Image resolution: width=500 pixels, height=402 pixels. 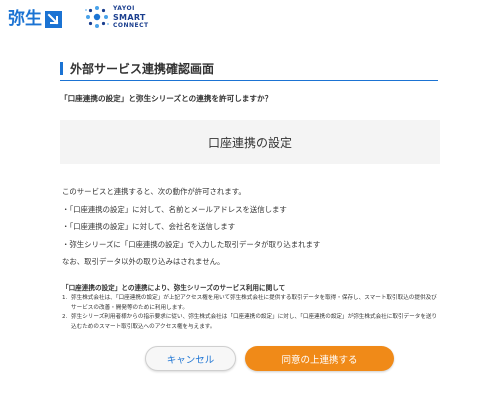 I want to click on yayoi-logo-text: 弥生, so click(x=25, y=19).